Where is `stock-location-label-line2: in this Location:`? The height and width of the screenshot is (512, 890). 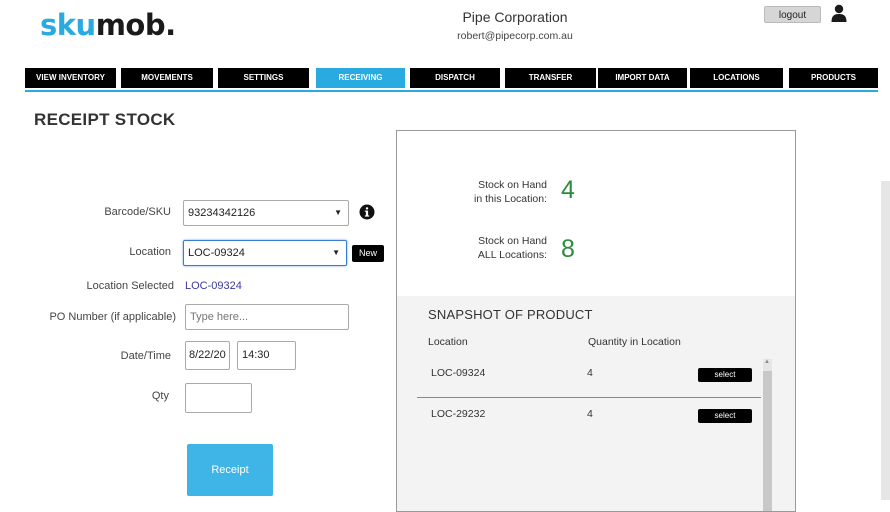 stock-location-label-line2: in this Location: is located at coordinates (510, 199).